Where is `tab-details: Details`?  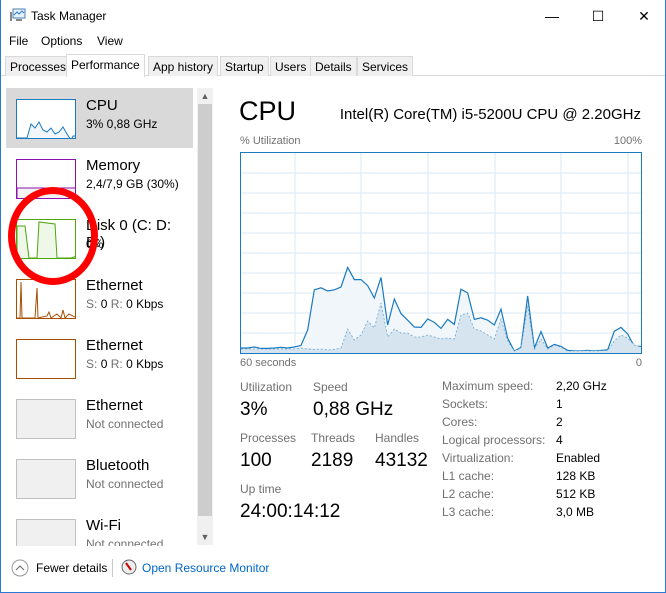
tab-details: Details is located at coordinates (333, 66).